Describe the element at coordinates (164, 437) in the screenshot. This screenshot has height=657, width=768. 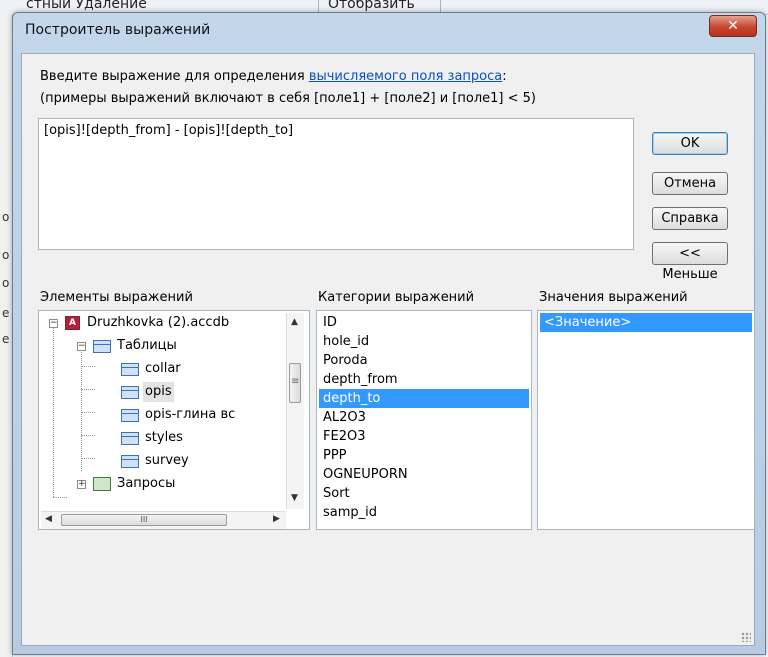
I see `table-label: styles` at that location.